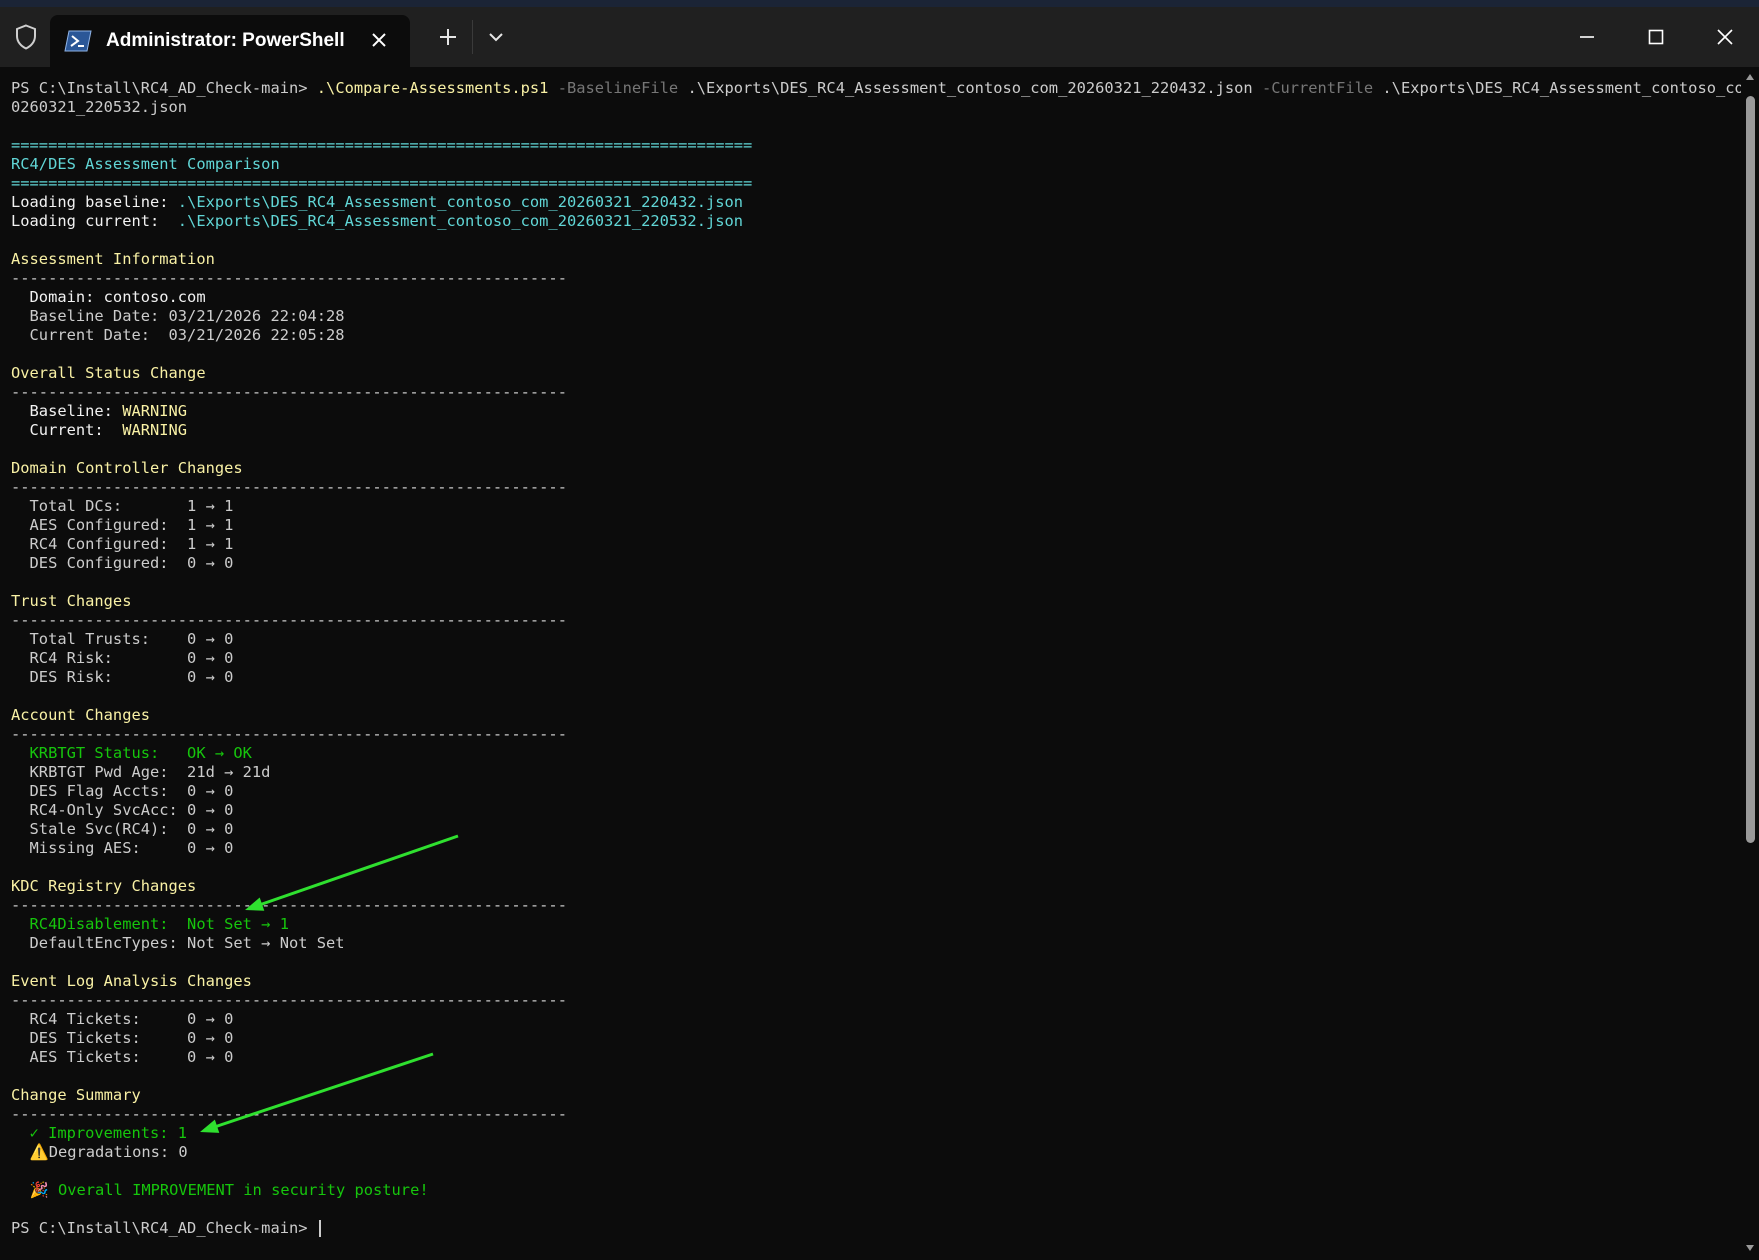 Image resolution: width=1759 pixels, height=1260 pixels. I want to click on terminal-line: DES Tickets: 0 → 0, so click(876, 1038).